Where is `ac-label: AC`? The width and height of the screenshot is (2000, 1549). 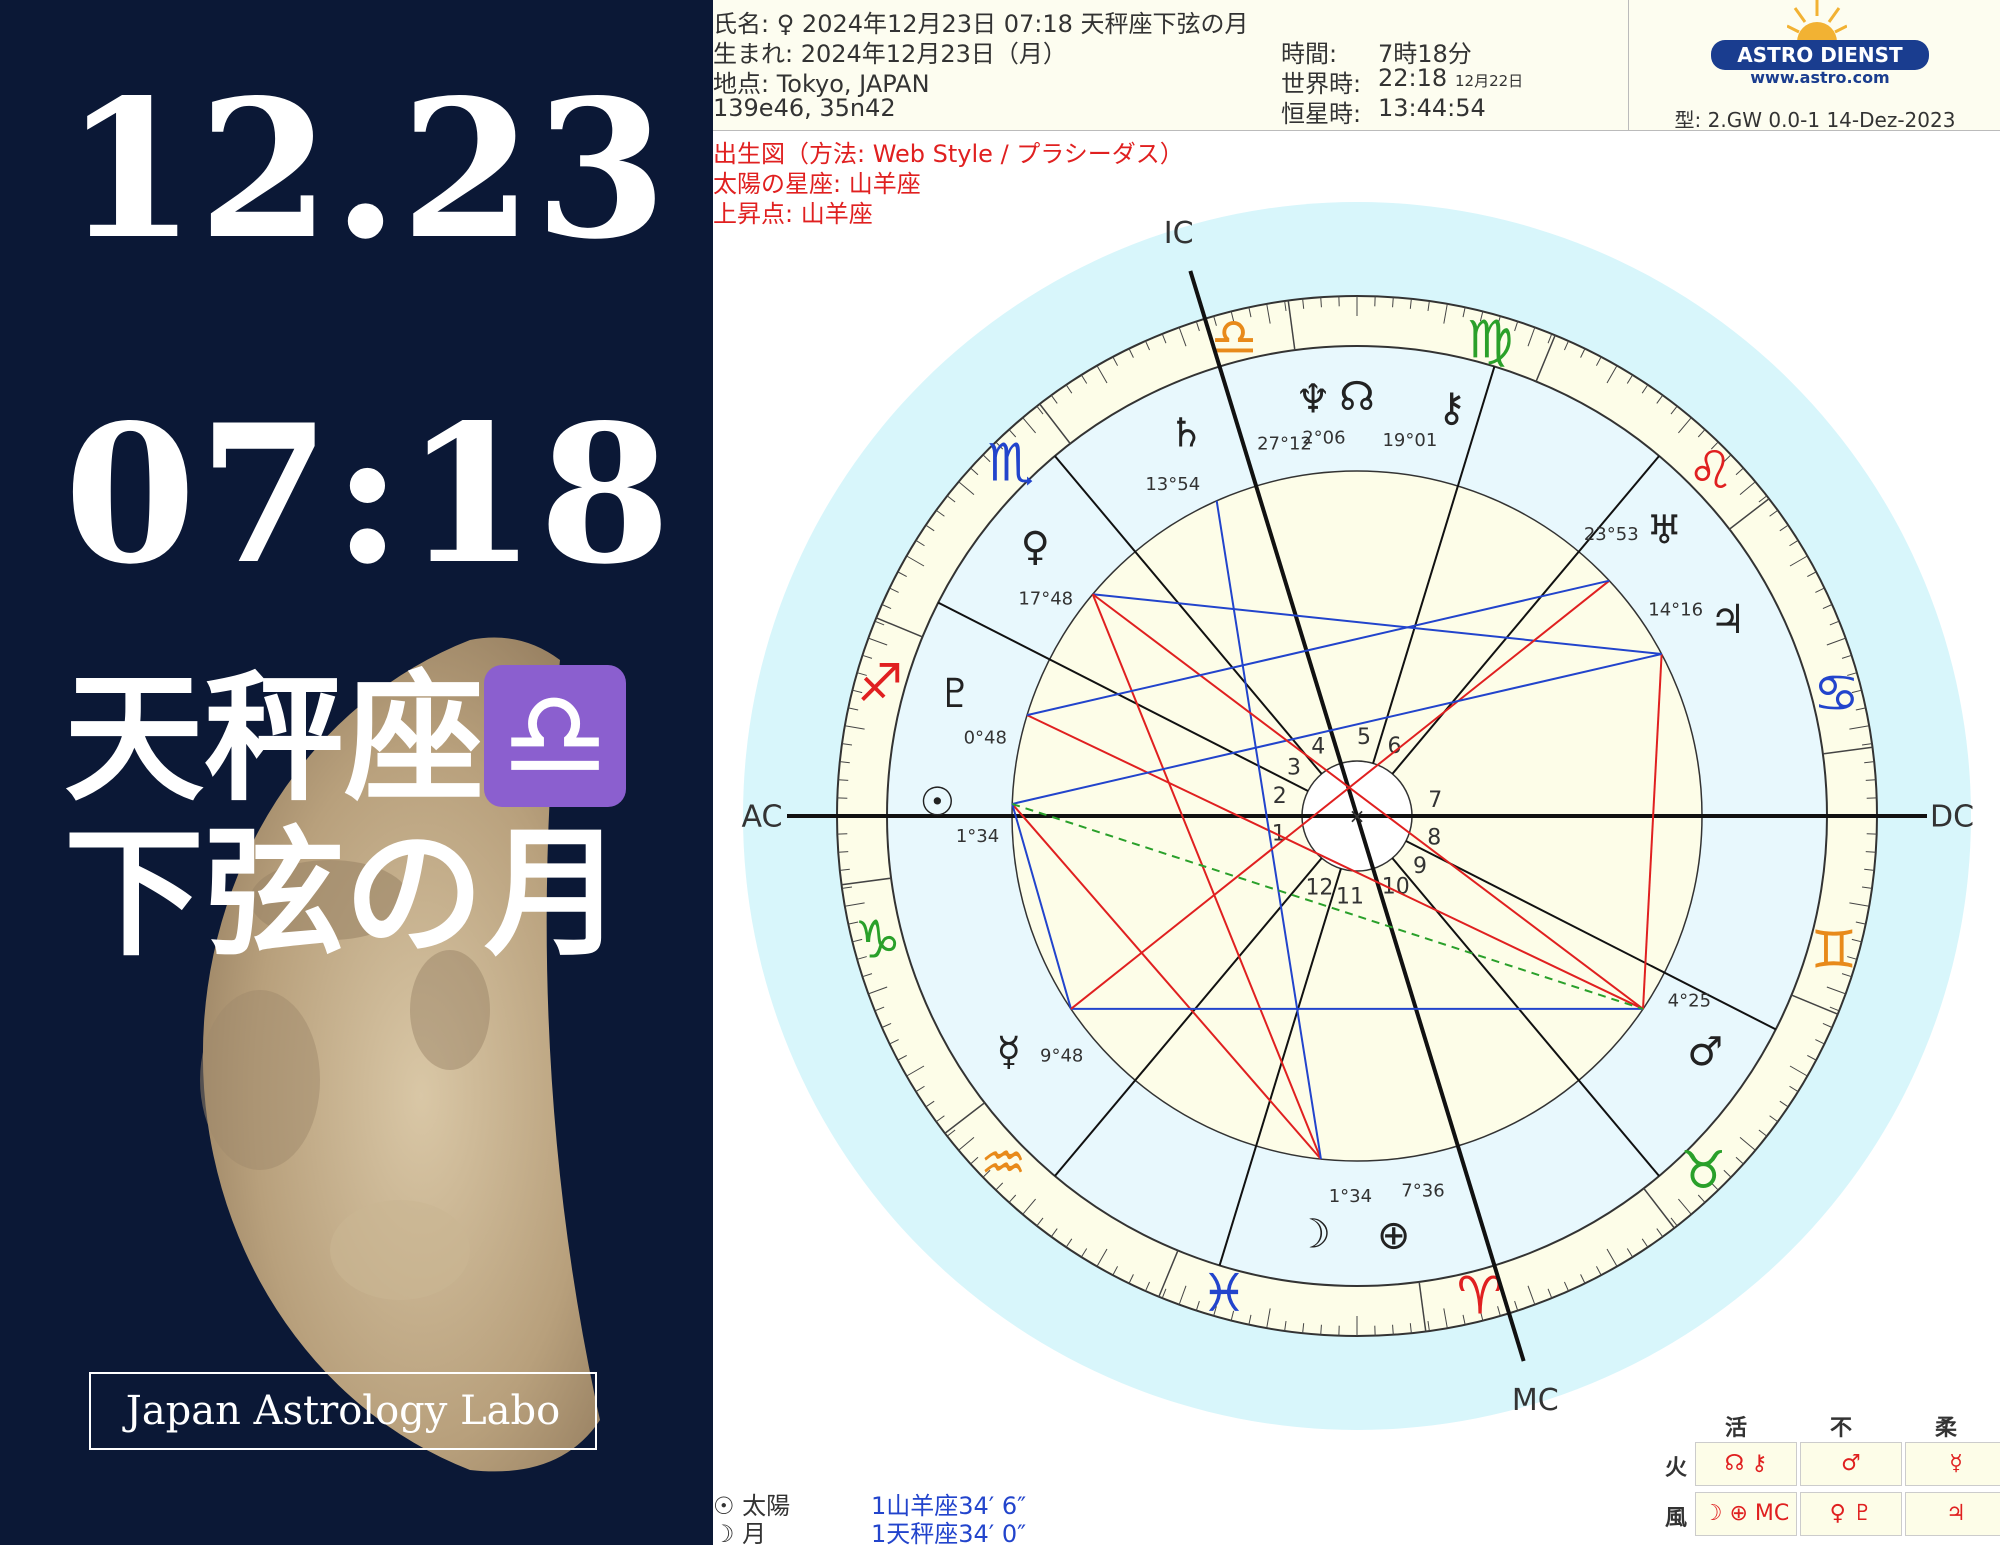
ac-label: AC is located at coordinates (762, 817).